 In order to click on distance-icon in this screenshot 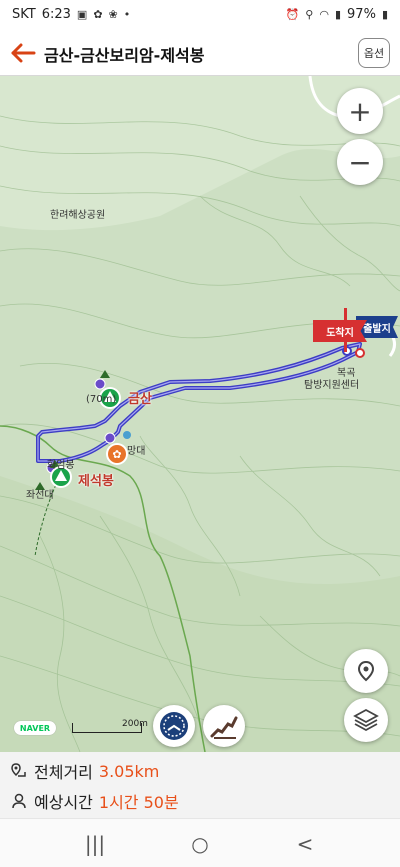, I will do `click(18, 770)`.